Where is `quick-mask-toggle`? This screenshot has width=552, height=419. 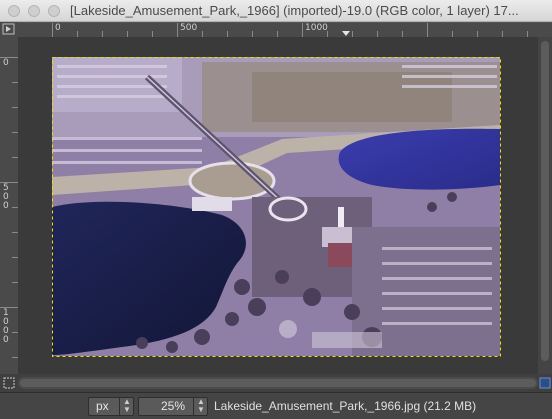 quick-mask-toggle is located at coordinates (9, 383).